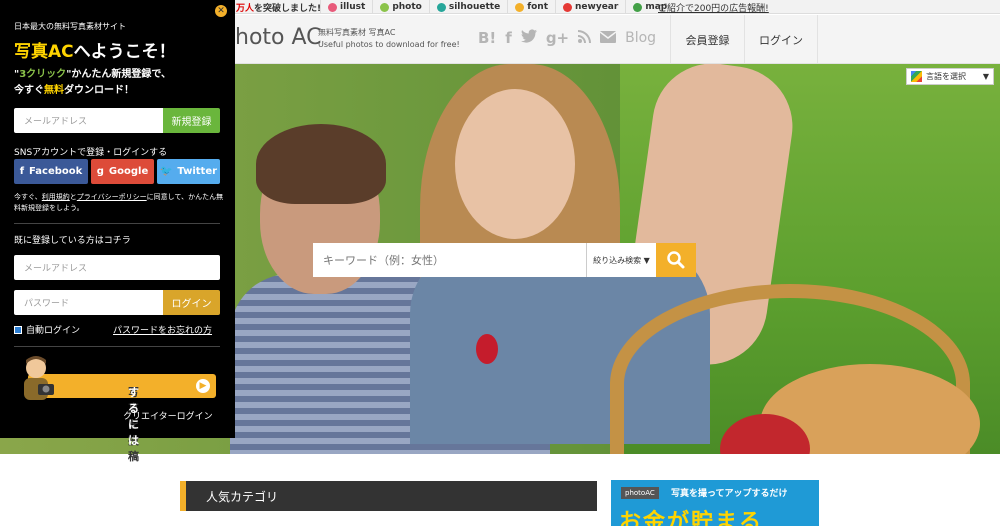 The width and height of the screenshot is (1000, 526). I want to click on silhouette-icon, so click(441, 7).